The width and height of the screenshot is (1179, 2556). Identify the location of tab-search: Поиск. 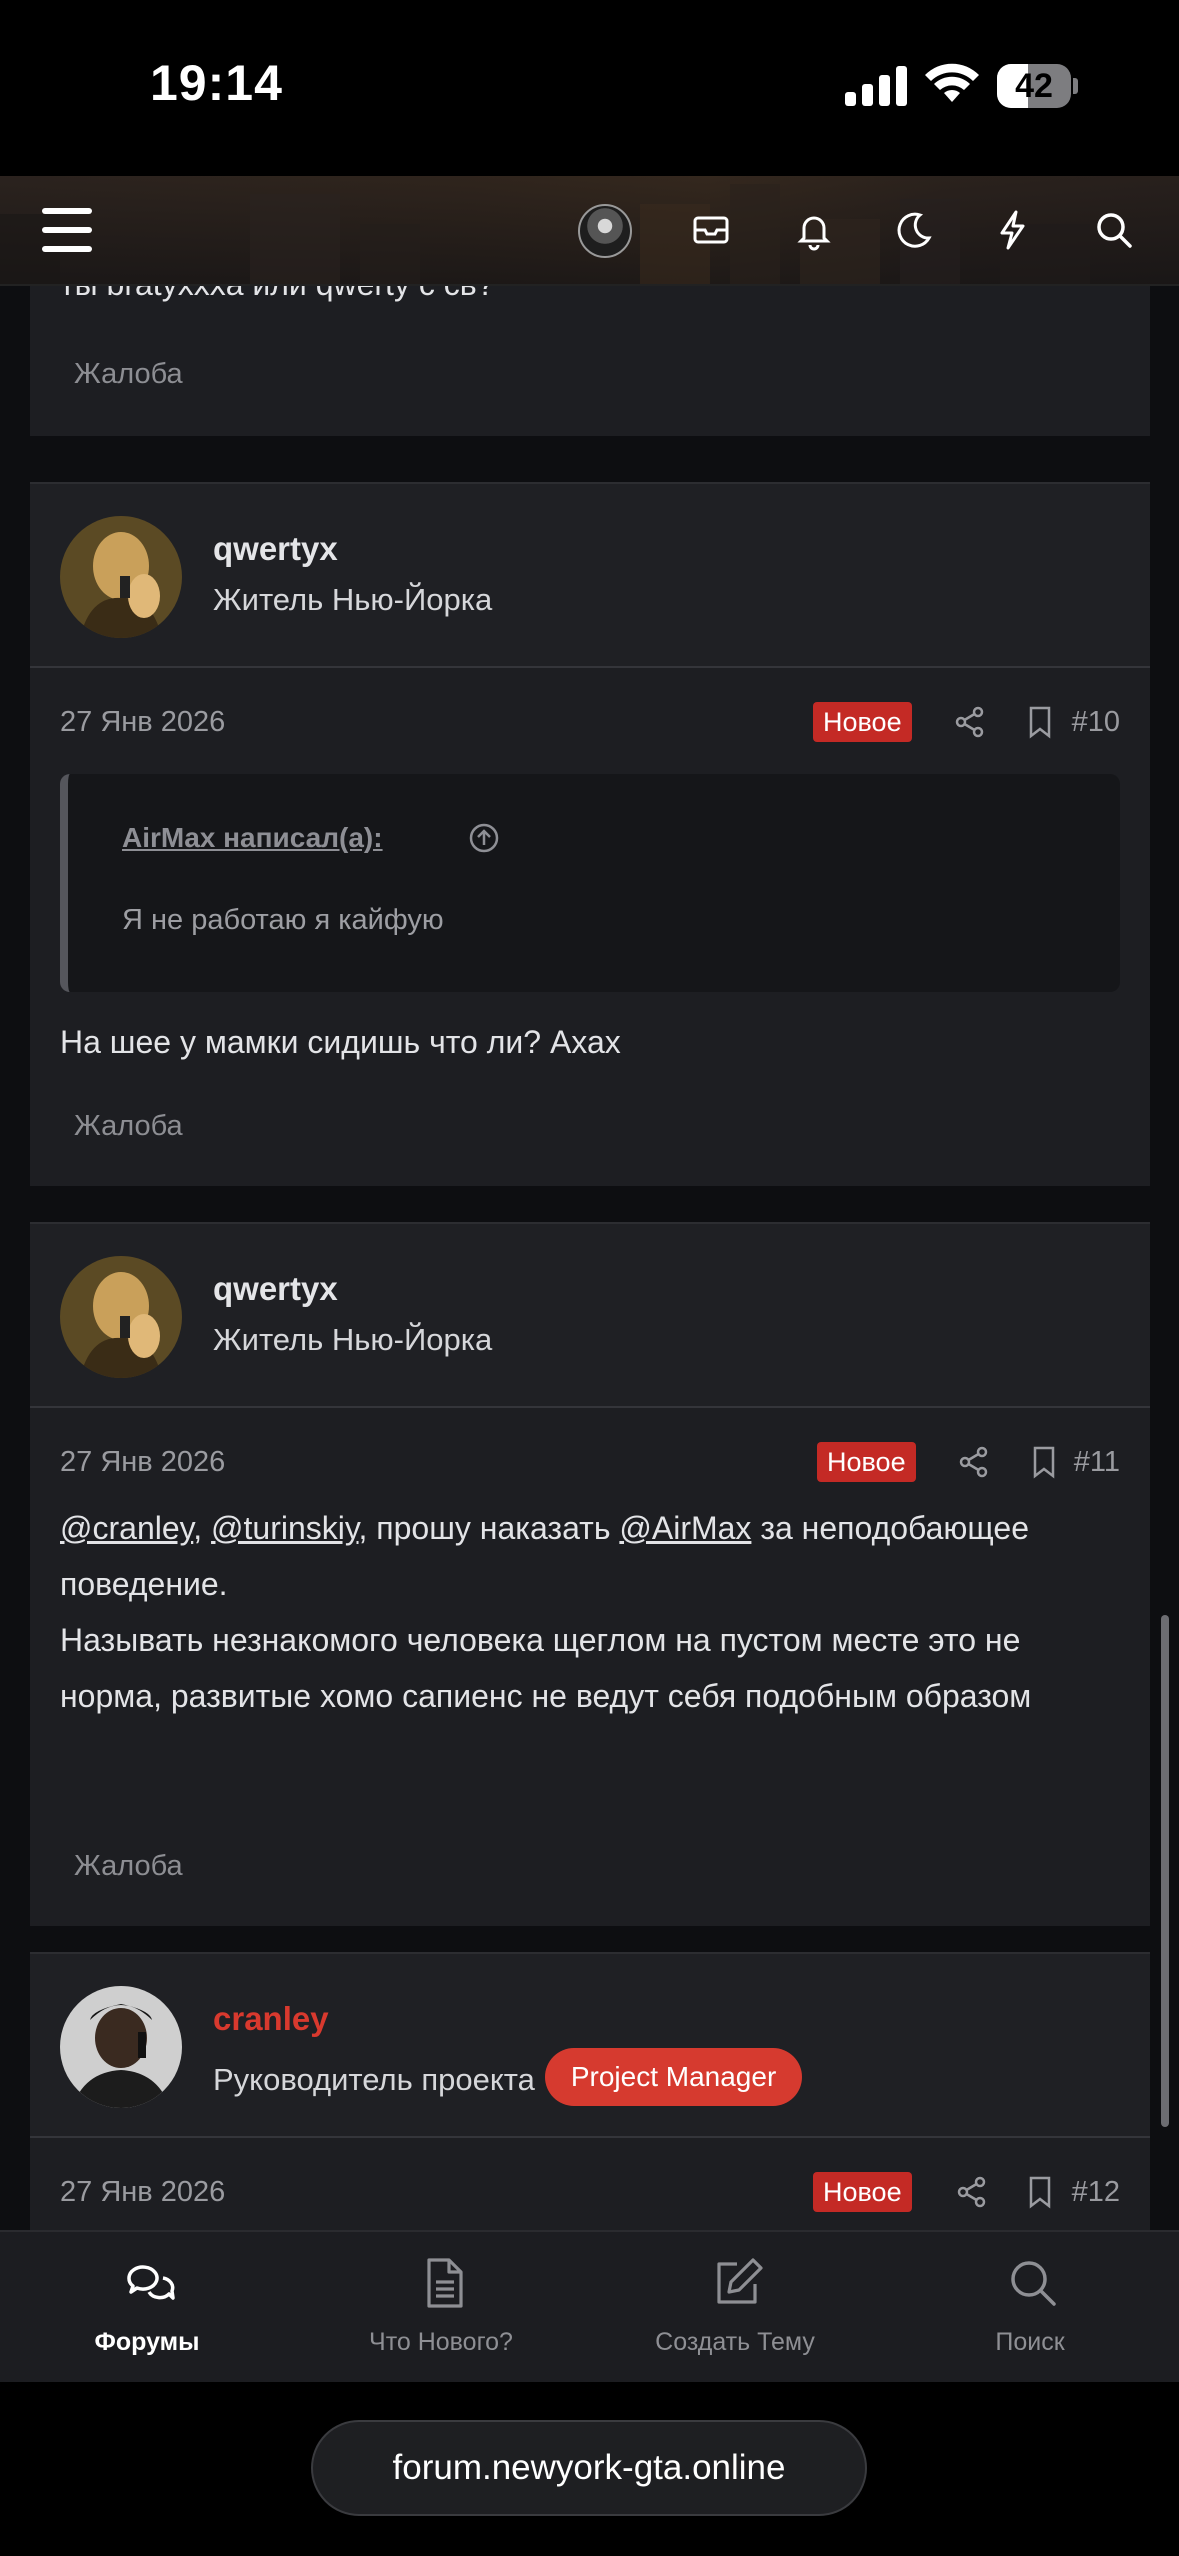
(1030, 2308).